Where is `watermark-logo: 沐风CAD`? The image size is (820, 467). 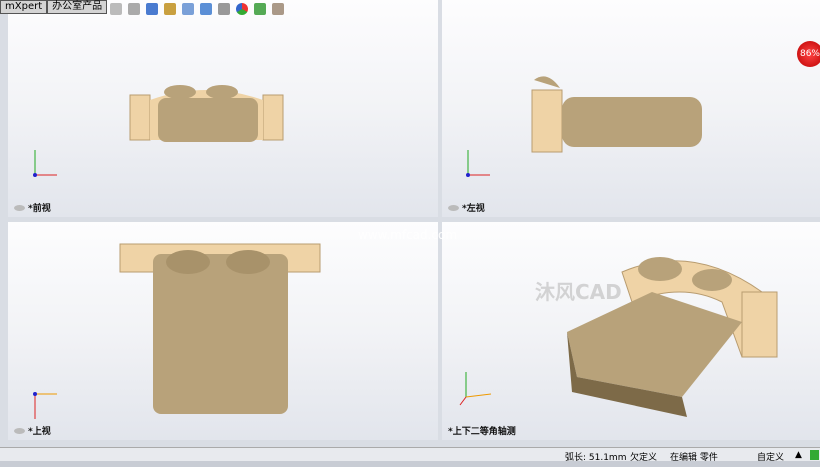
watermark-logo: 沐风CAD is located at coordinates (578, 292).